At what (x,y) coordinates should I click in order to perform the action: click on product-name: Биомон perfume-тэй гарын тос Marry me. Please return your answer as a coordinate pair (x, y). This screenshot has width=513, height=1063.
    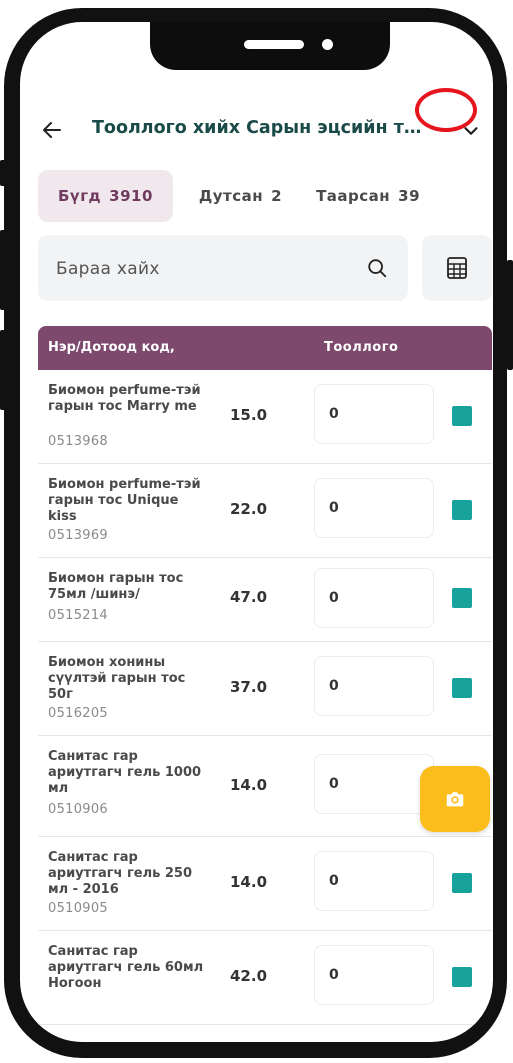
    Looking at the image, I should click on (124, 398).